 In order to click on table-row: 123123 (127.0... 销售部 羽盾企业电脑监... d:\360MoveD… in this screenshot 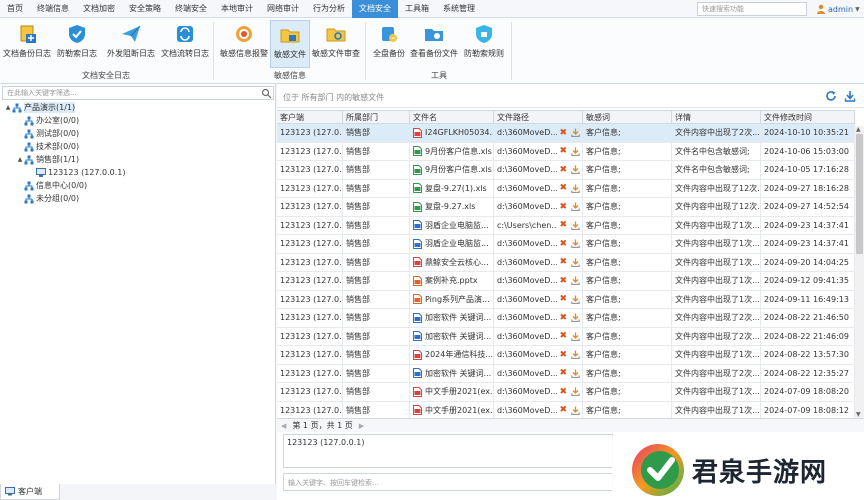, I will do `click(566, 244)`.